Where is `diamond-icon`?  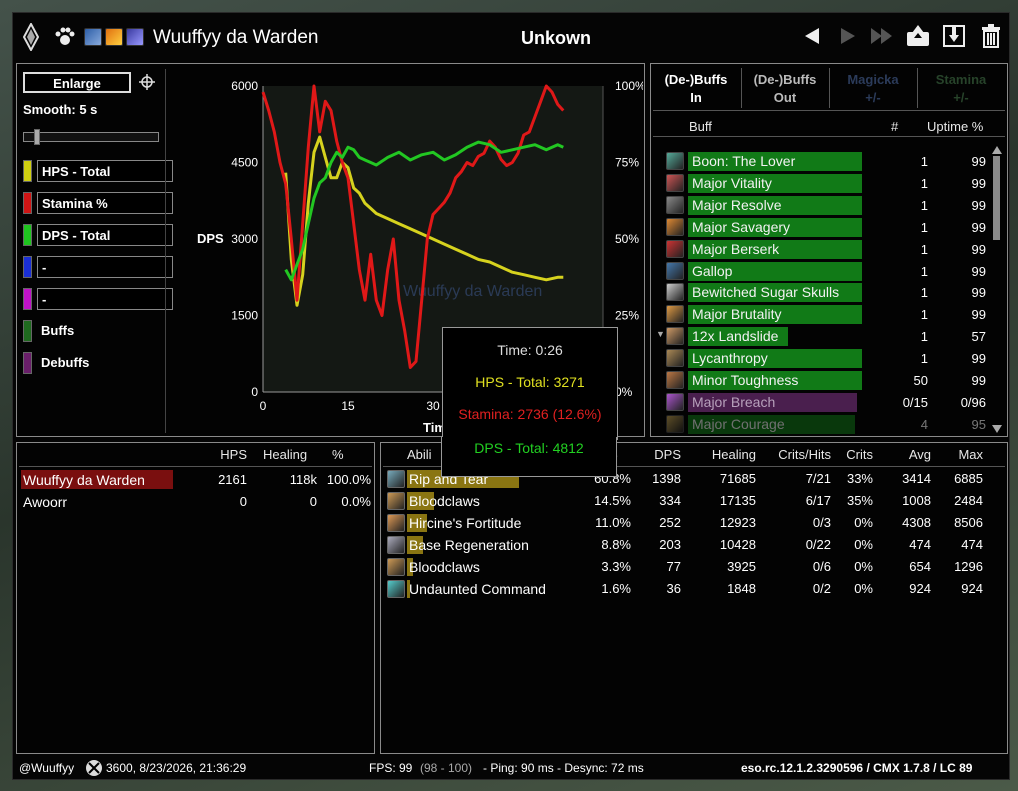
diamond-icon is located at coordinates (31, 37).